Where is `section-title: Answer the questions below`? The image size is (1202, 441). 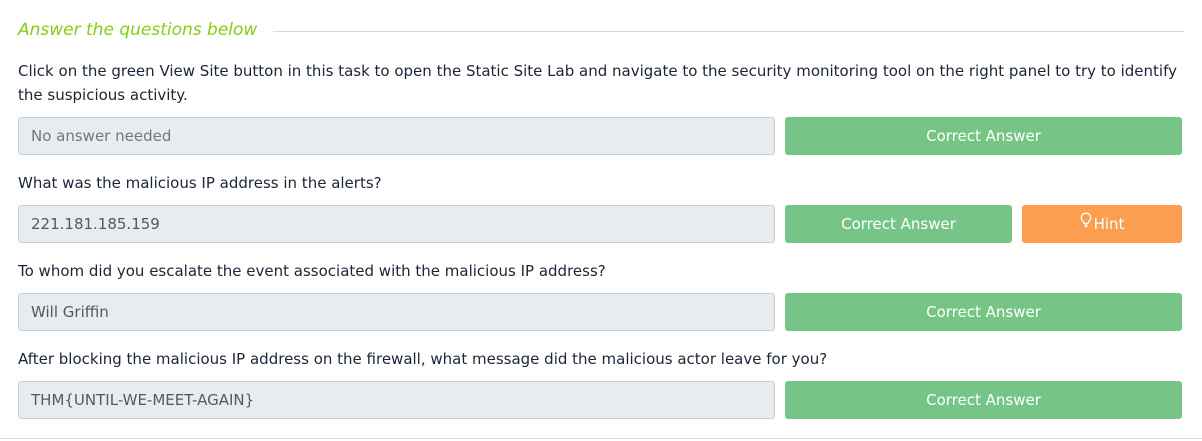 section-title: Answer the questions below is located at coordinates (138, 30).